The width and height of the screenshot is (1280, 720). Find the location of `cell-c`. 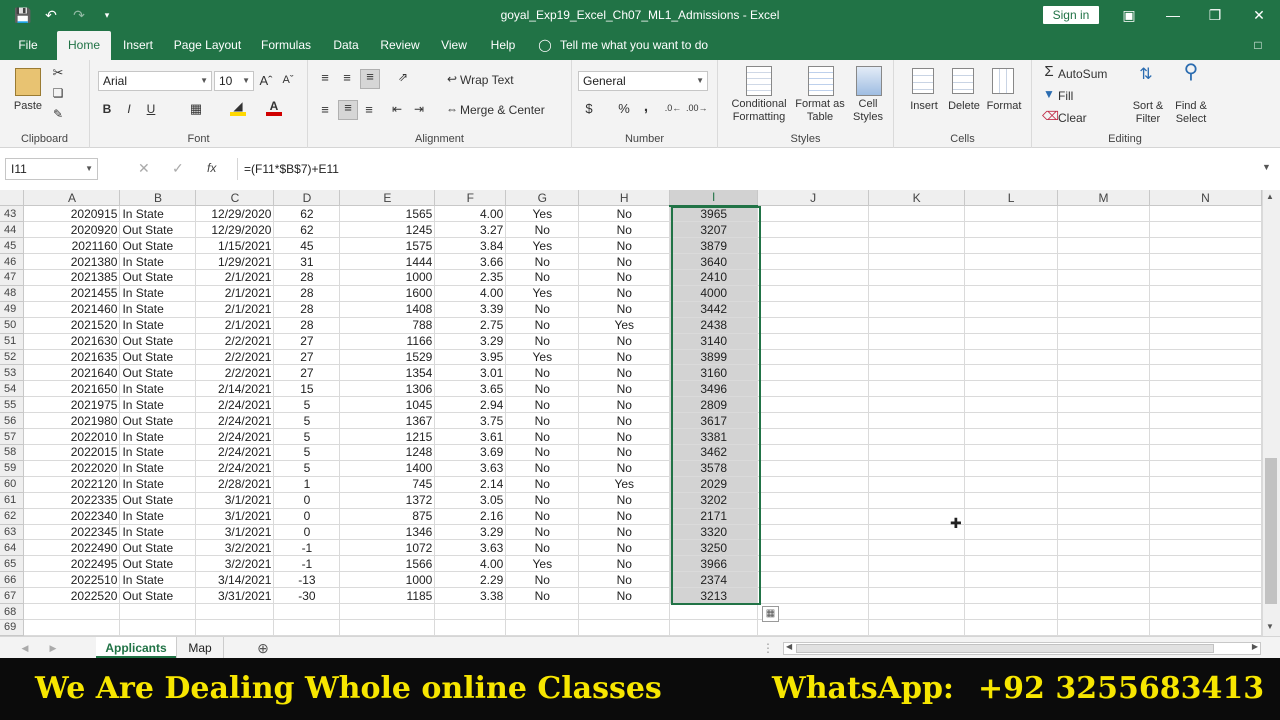

cell-c is located at coordinates (235, 611).